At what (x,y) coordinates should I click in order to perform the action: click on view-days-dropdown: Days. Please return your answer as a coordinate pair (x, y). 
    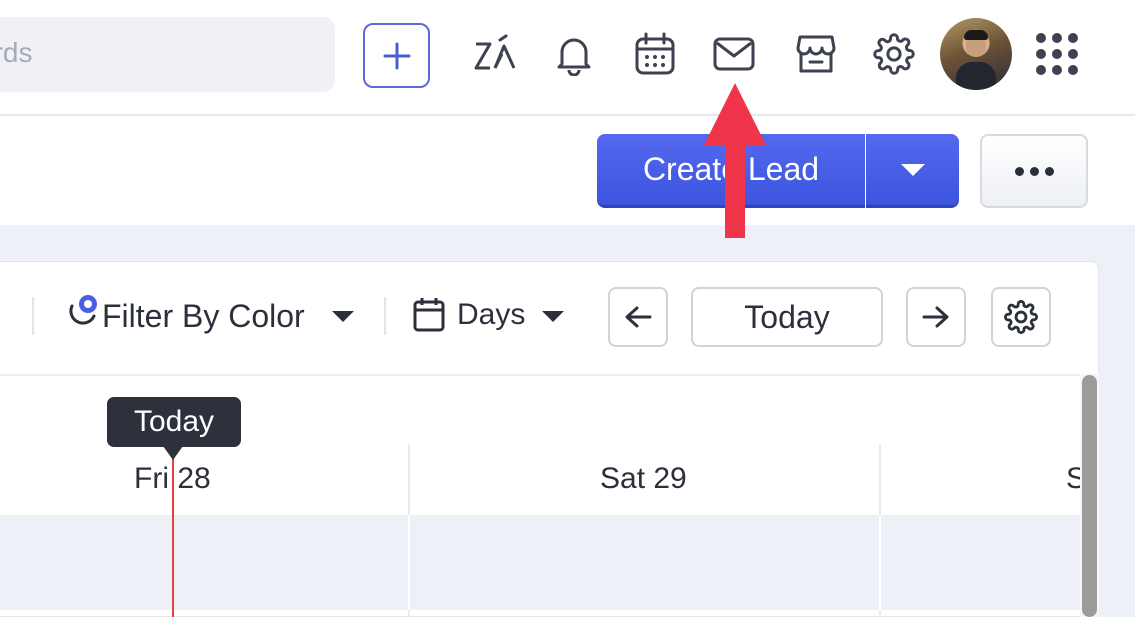
    Looking at the image, I should click on (491, 315).